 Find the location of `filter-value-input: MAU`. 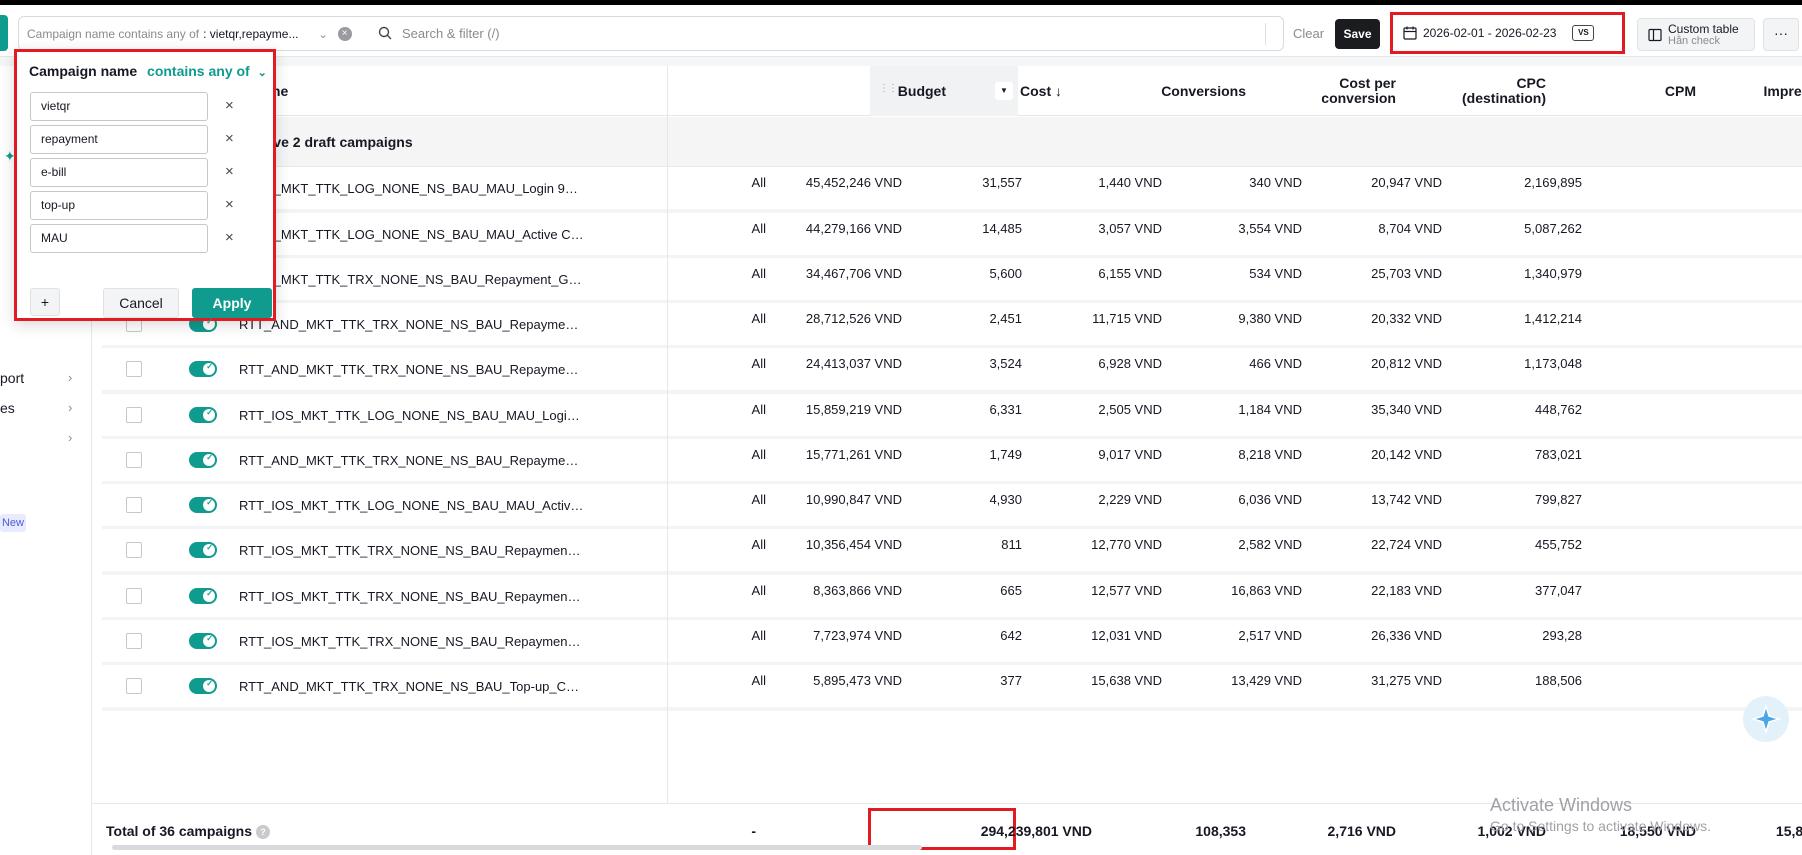

filter-value-input: MAU is located at coordinates (119, 238).